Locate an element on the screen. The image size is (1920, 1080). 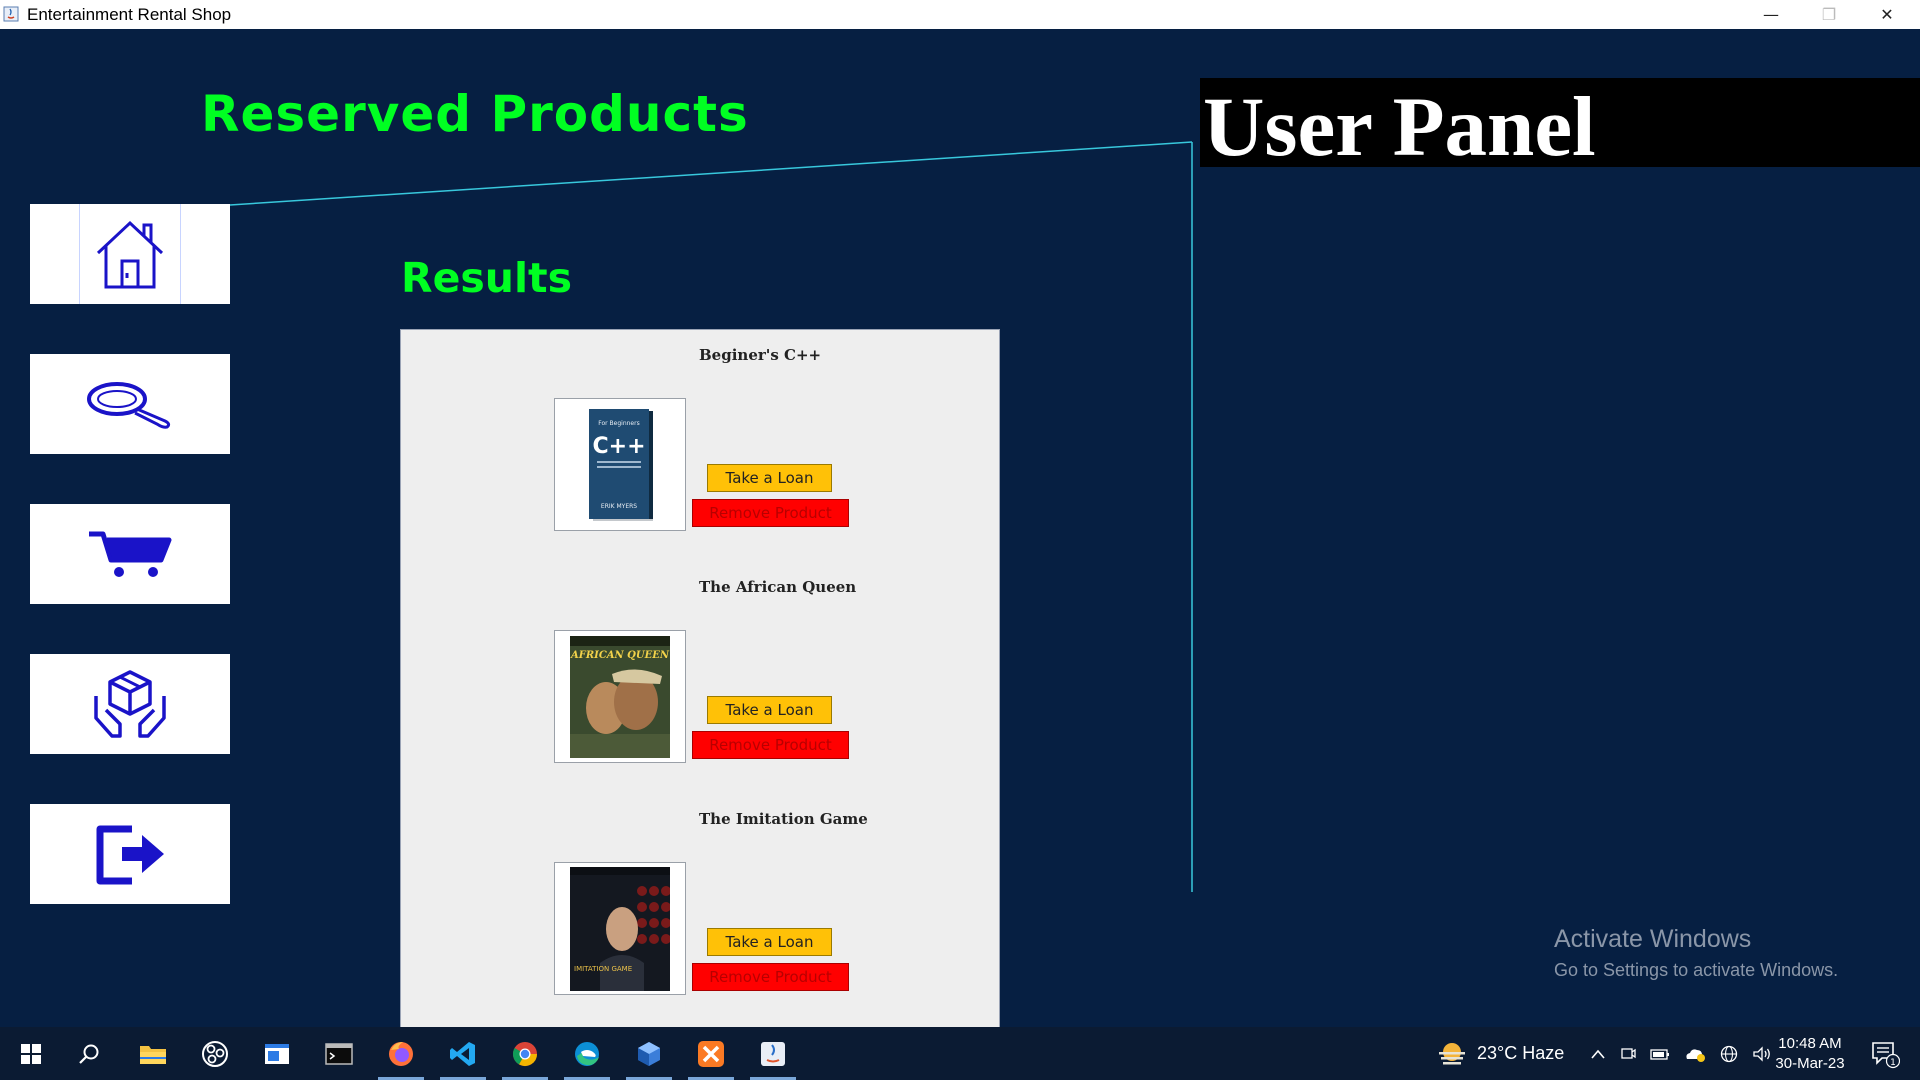
nav-home-button is located at coordinates (130, 254).